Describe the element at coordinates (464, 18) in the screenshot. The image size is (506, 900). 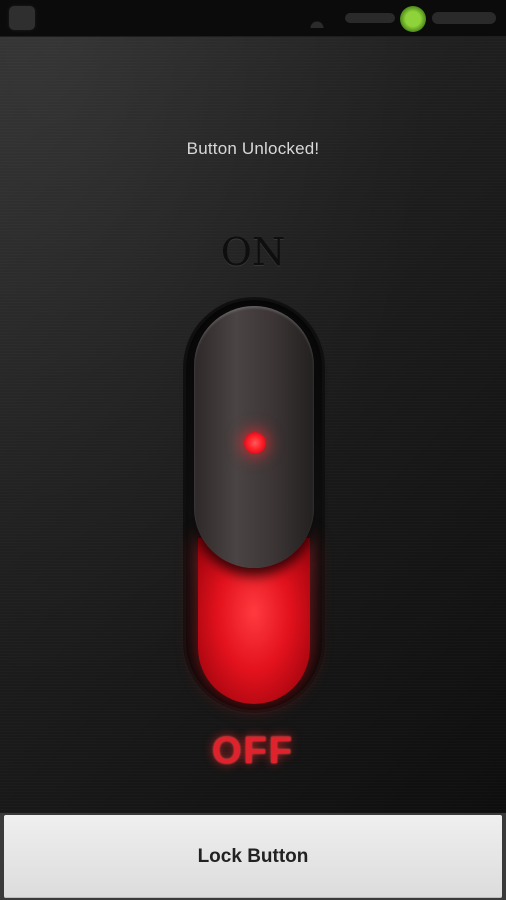
I see `status-bar-clock` at that location.